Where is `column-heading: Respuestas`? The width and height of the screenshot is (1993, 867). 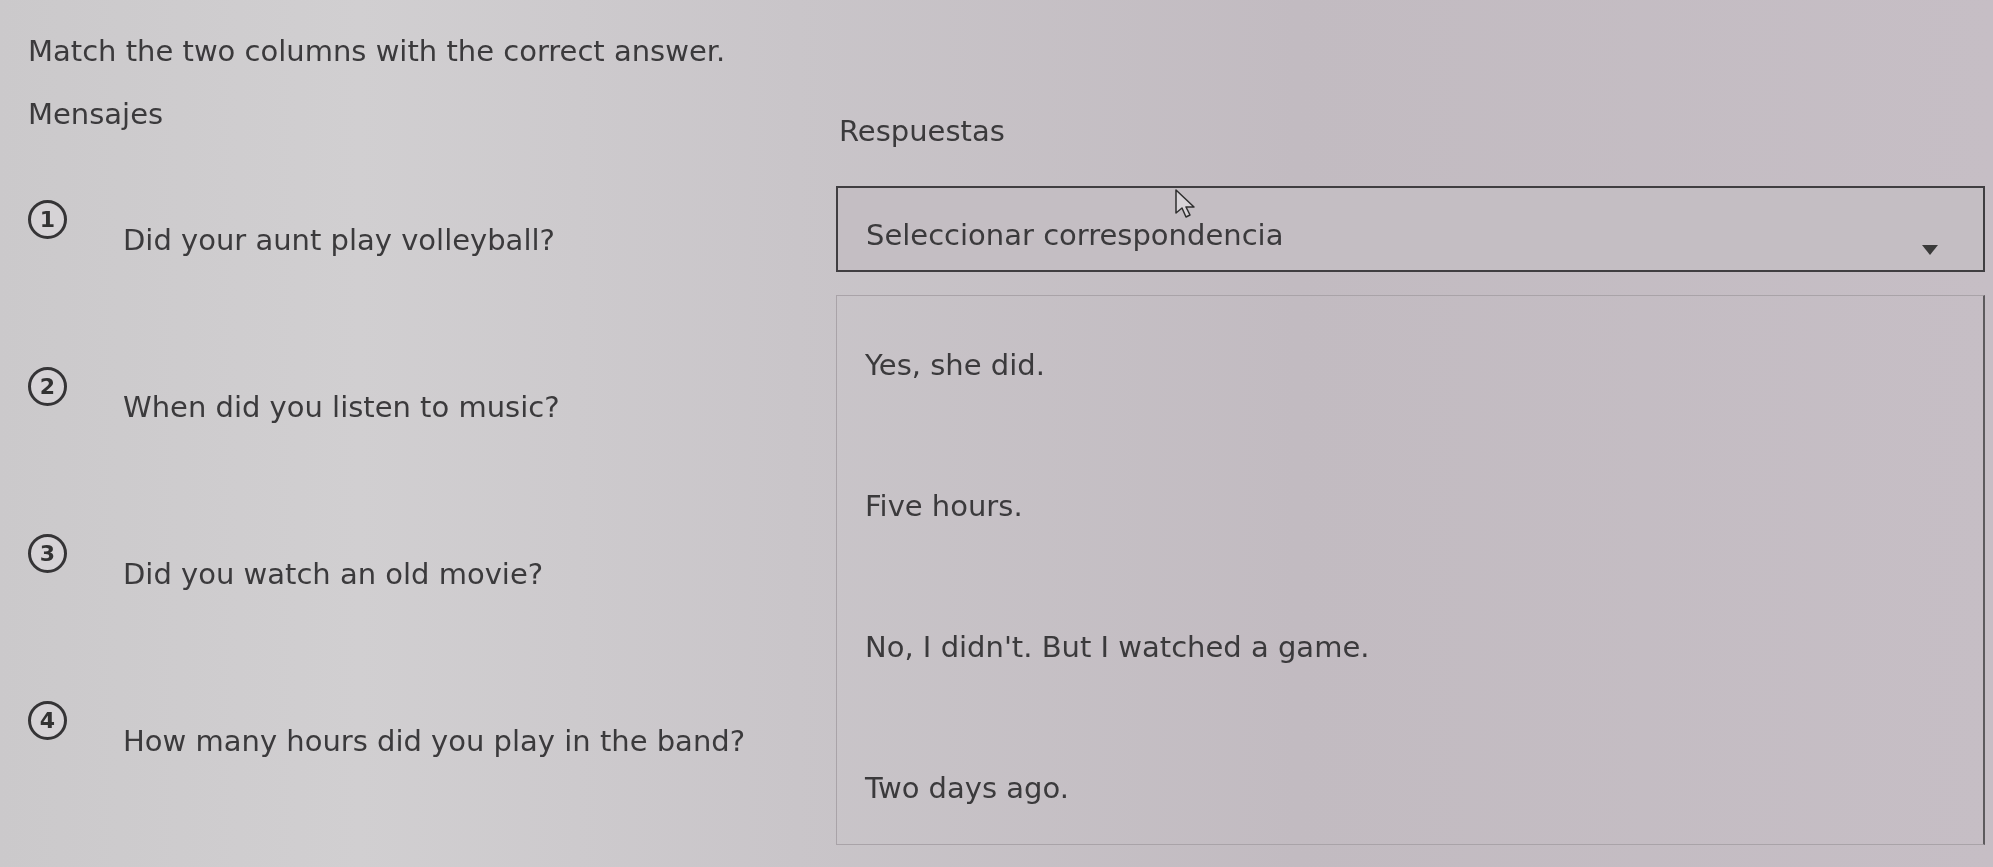 column-heading: Respuestas is located at coordinates (922, 131).